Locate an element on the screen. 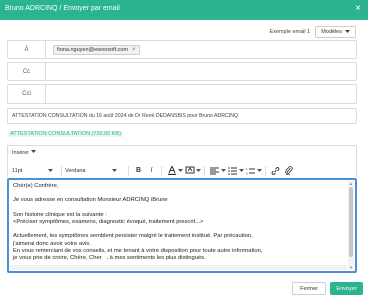  text-color-icon is located at coordinates (171, 170).